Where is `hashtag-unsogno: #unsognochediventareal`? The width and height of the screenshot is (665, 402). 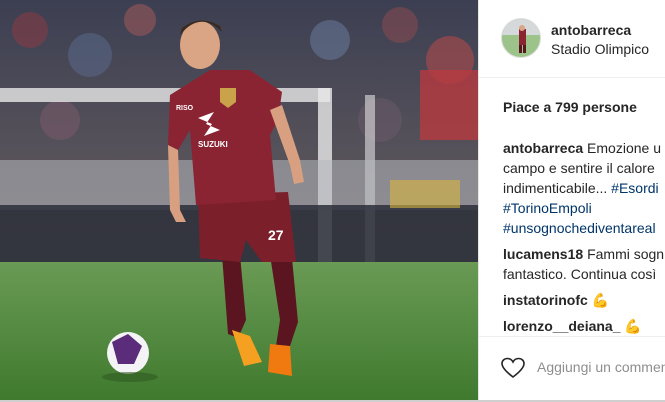 hashtag-unsogno: #unsognochediventareal is located at coordinates (584, 228).